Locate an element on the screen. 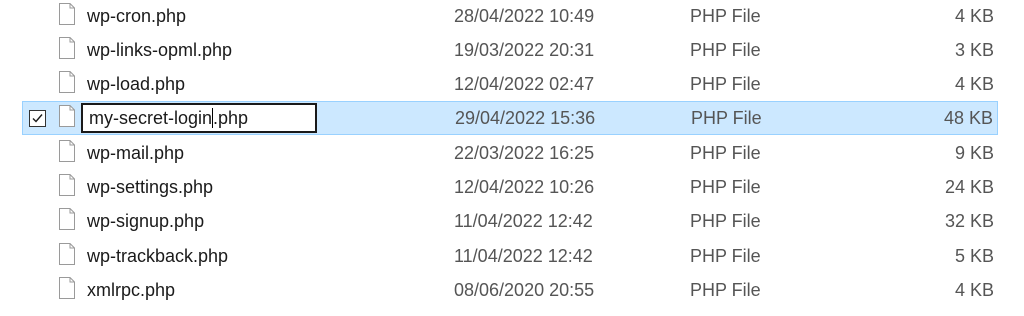 The height and width of the screenshot is (316, 1024). file-size: 32 KB is located at coordinates (969, 221).